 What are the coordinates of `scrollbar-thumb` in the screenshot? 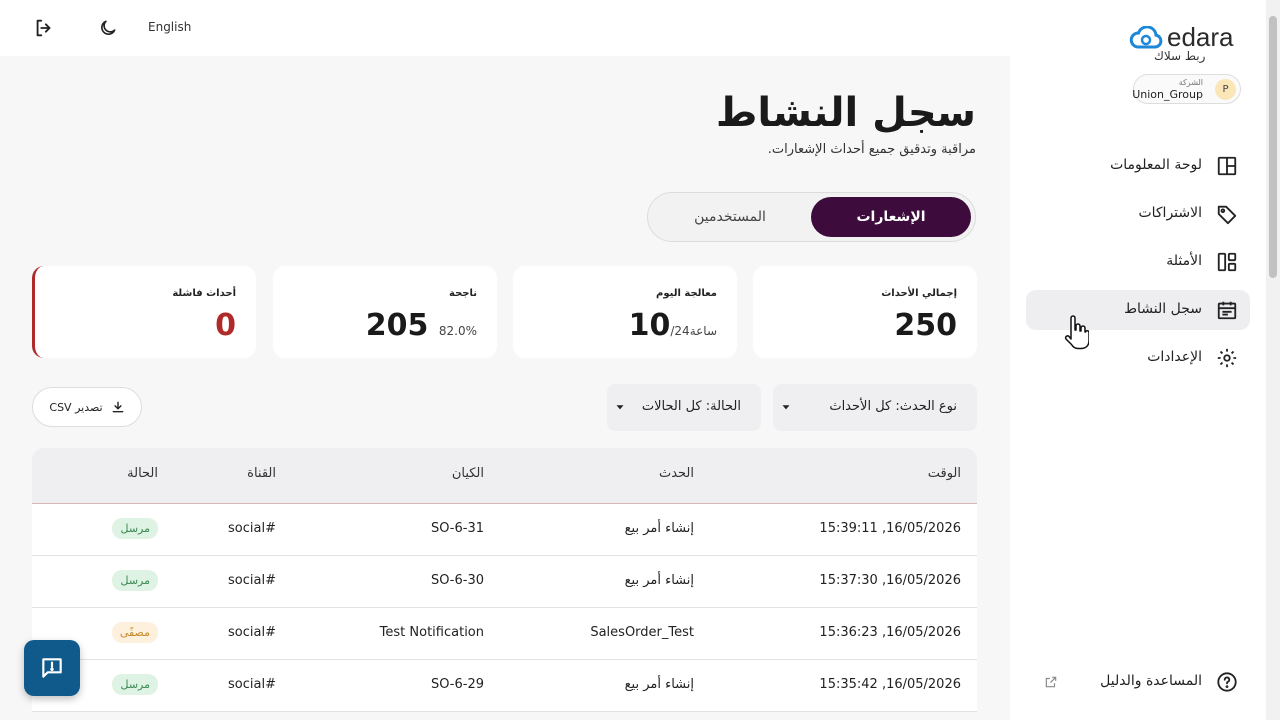 It's located at (1273, 147).